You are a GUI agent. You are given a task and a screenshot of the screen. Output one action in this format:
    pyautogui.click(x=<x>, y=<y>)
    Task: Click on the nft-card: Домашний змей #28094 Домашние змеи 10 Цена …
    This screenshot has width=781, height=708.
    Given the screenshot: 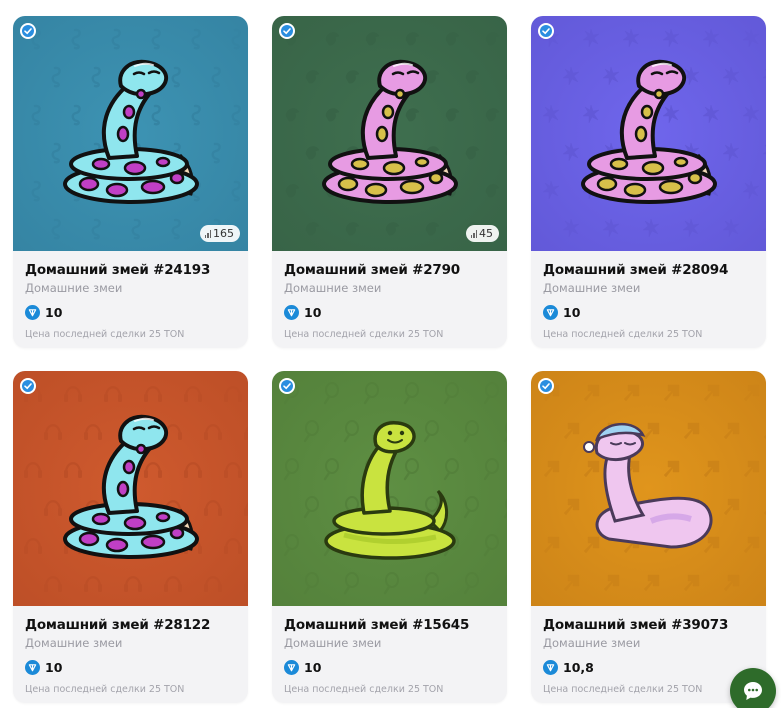 What is the action you would take?
    pyautogui.click(x=648, y=182)
    